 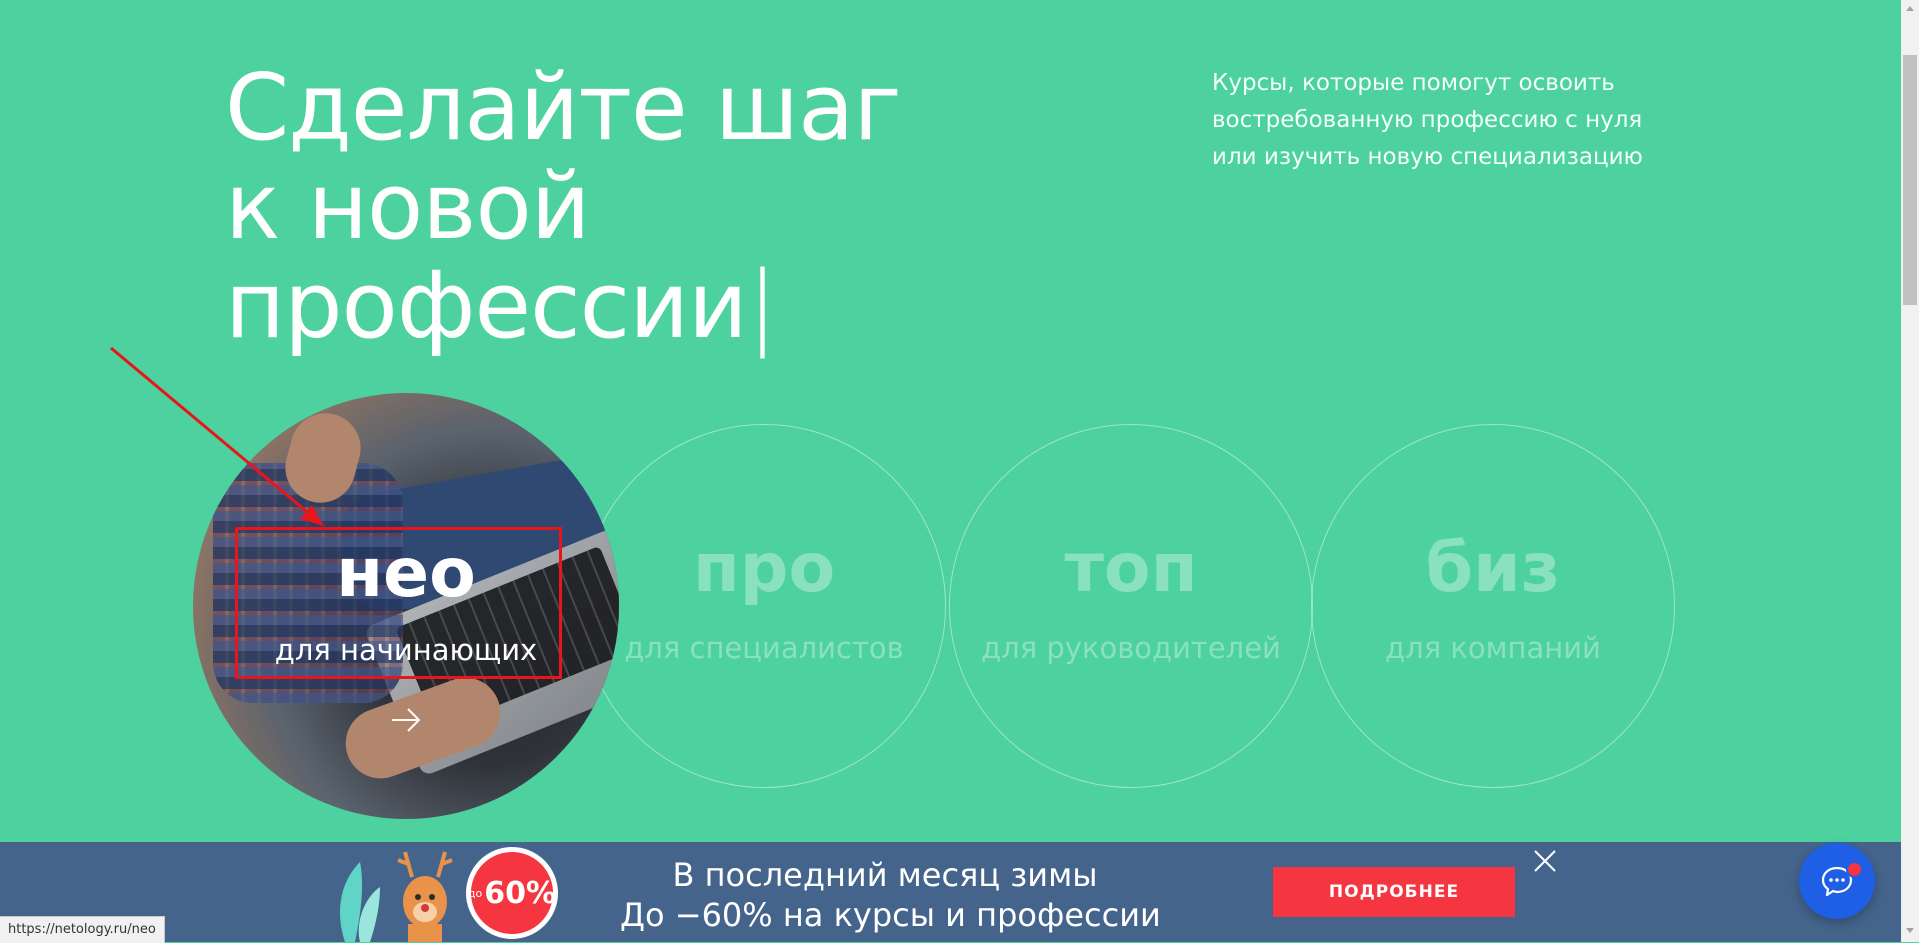 What do you see at coordinates (1493, 568) in the screenshot?
I see `tier-name: биз` at bounding box center [1493, 568].